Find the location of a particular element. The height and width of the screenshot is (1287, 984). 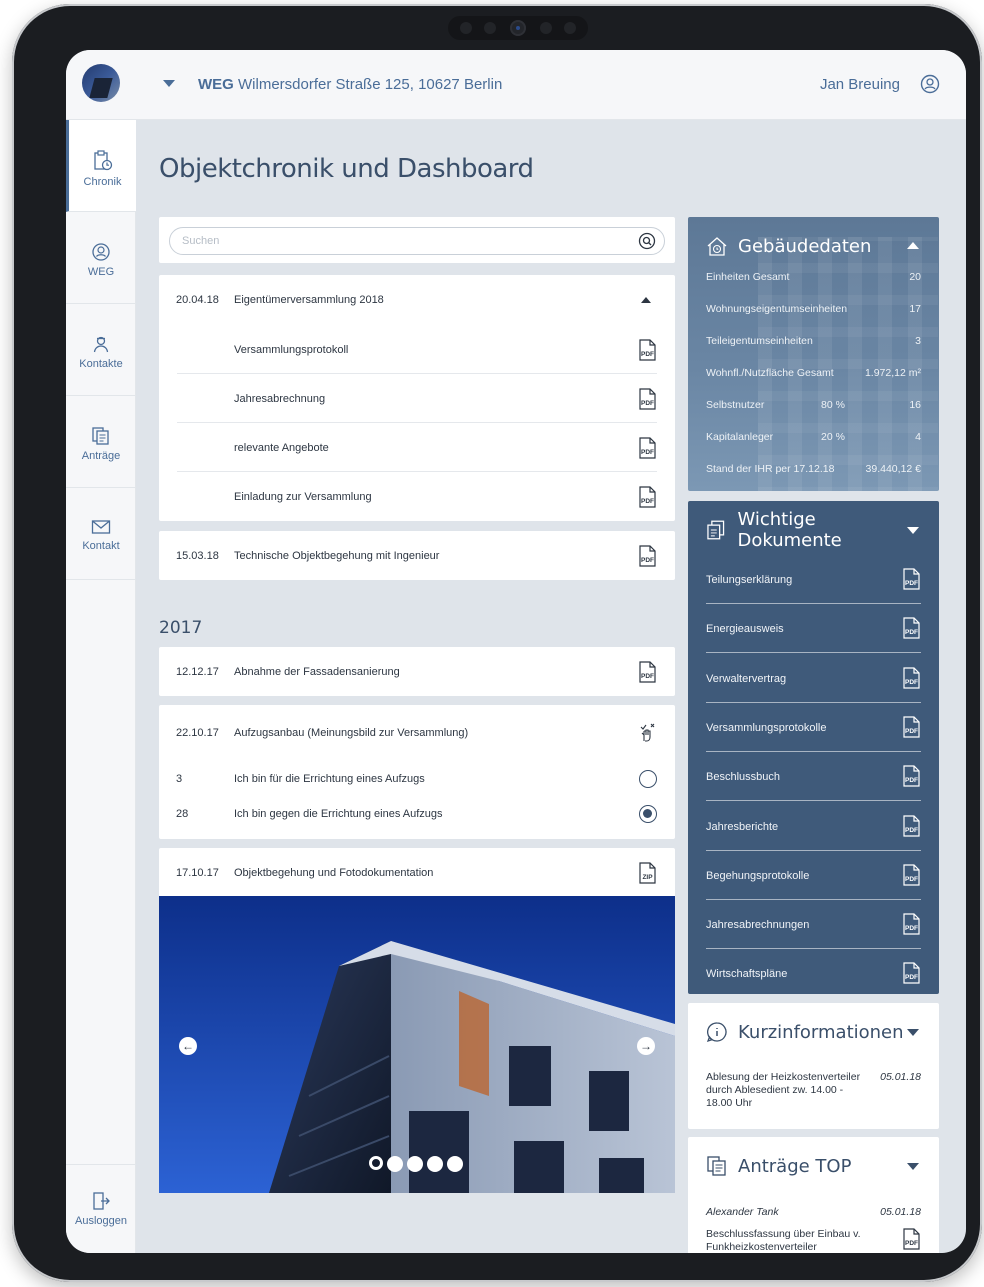

search-card is located at coordinates (417, 240).